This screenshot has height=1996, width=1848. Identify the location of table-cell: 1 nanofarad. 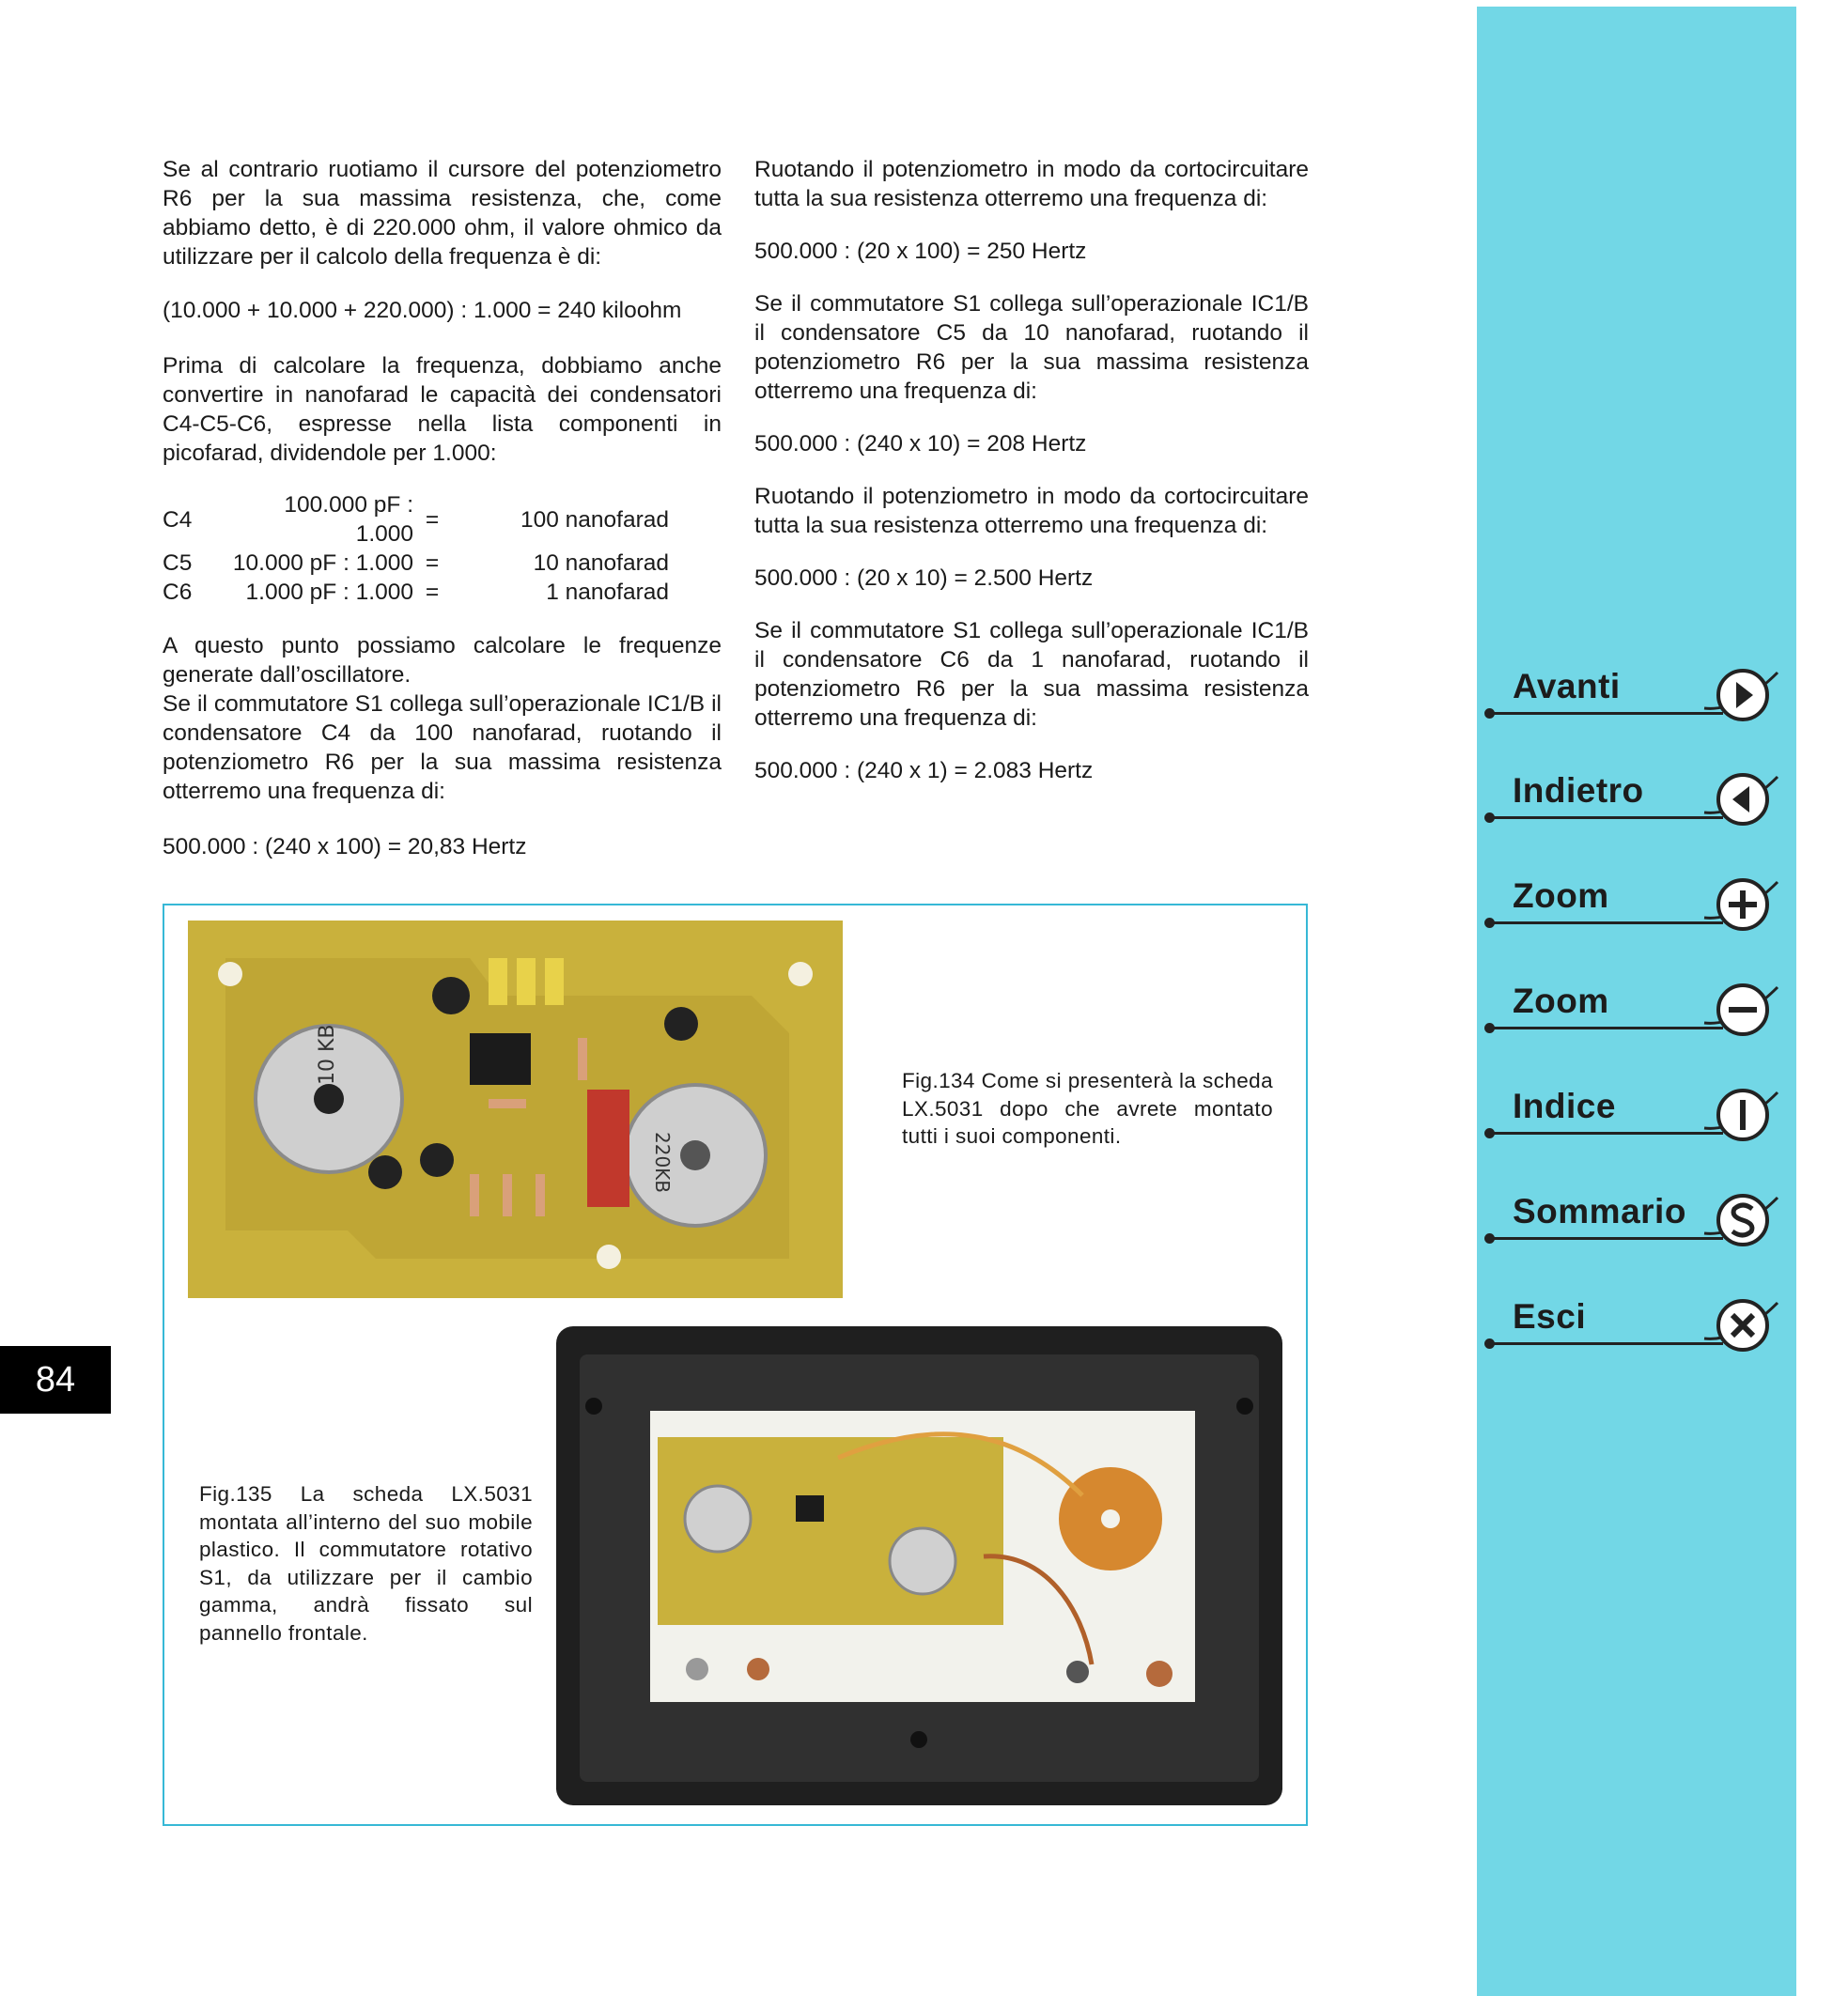
(607, 592).